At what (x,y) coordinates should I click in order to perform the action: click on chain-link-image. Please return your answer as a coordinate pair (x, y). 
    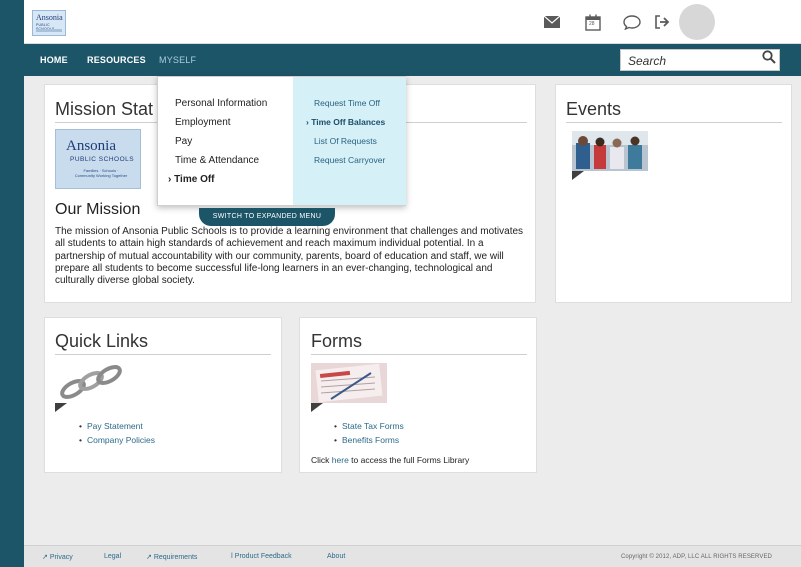
    Looking at the image, I should click on (93, 384).